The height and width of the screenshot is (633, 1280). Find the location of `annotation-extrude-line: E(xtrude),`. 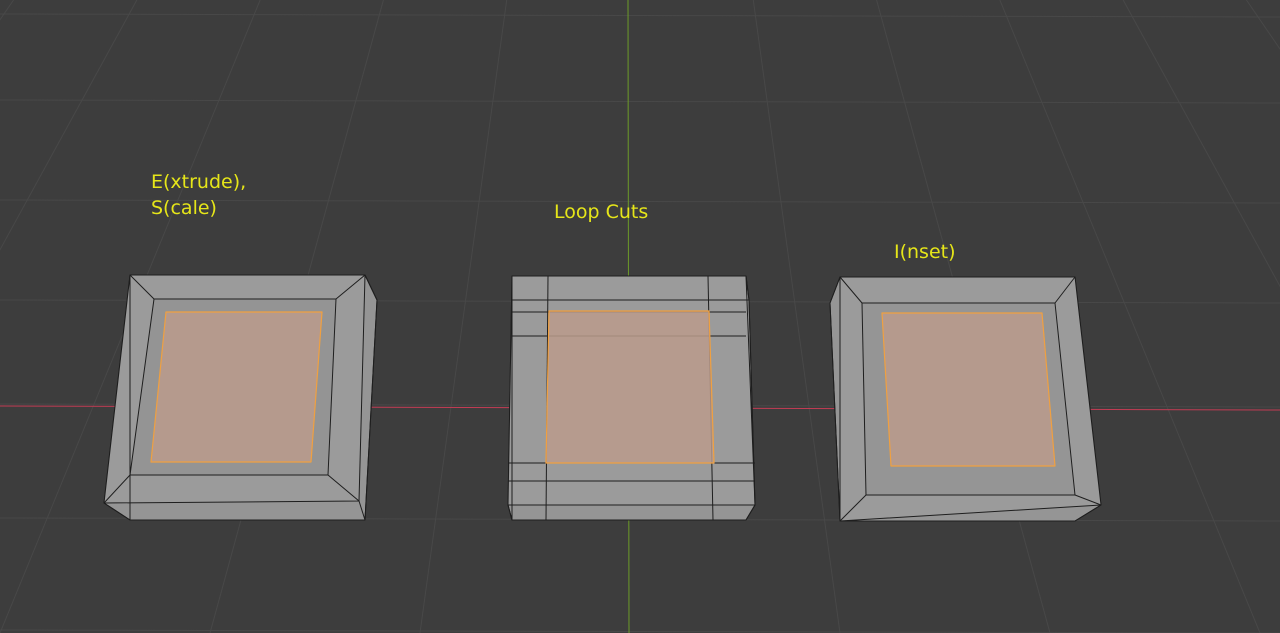

annotation-extrude-line: E(xtrude), is located at coordinates (199, 182).